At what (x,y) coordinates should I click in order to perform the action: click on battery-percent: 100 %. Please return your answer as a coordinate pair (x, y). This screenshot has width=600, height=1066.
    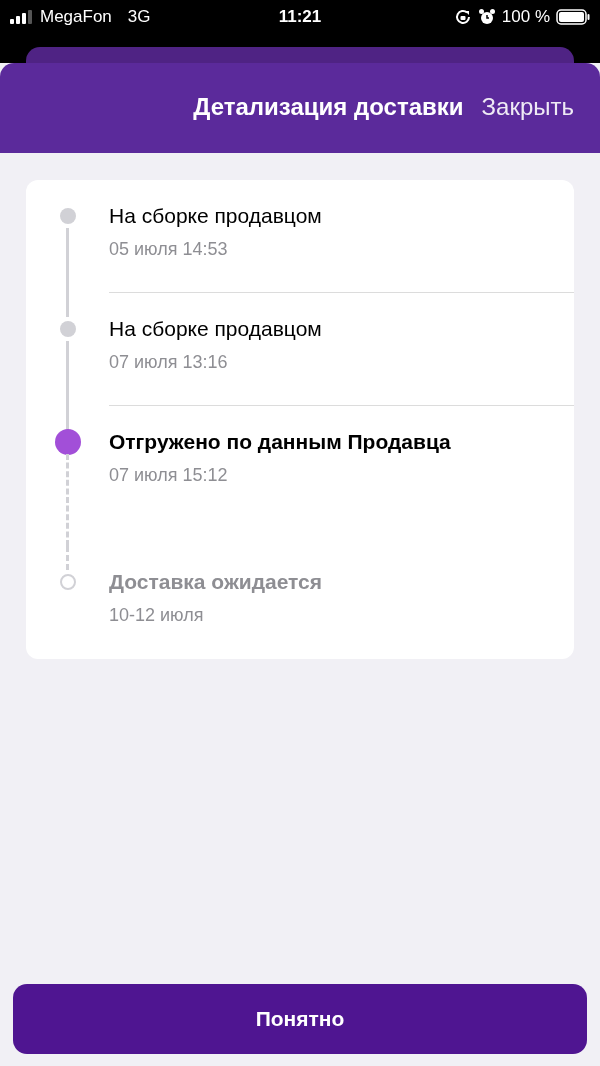
    Looking at the image, I should click on (525, 17).